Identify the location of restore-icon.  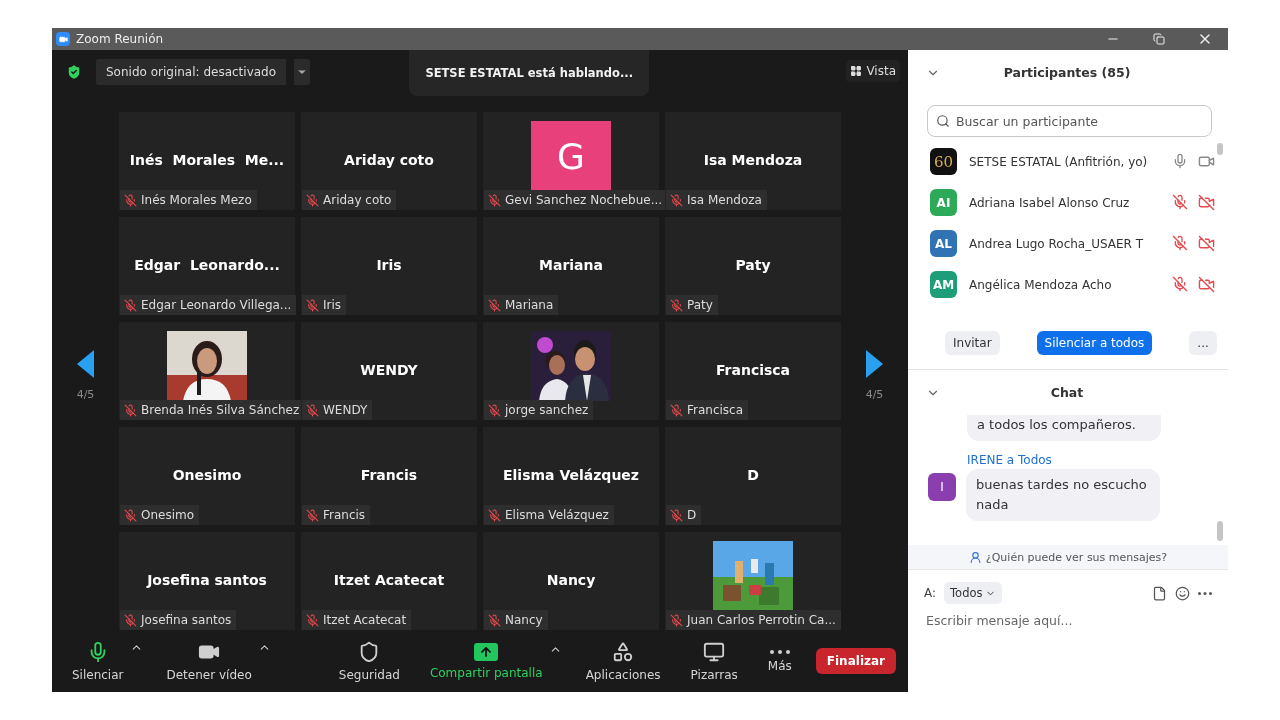
(1159, 39).